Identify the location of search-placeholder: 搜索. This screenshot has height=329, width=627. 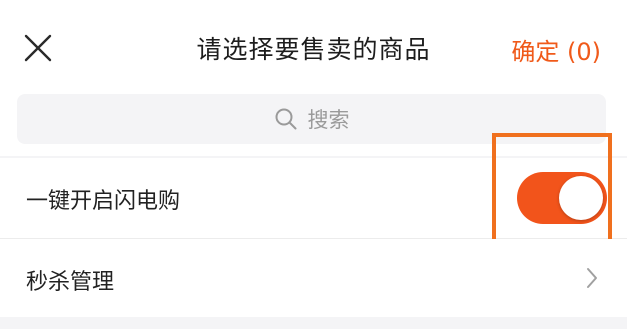
(328, 120).